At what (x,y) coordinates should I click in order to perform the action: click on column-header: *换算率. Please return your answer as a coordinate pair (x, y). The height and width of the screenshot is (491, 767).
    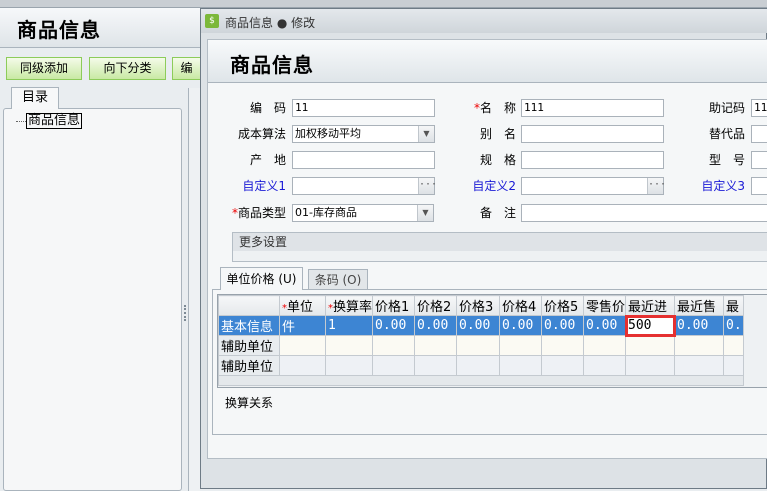
    Looking at the image, I should click on (349, 305).